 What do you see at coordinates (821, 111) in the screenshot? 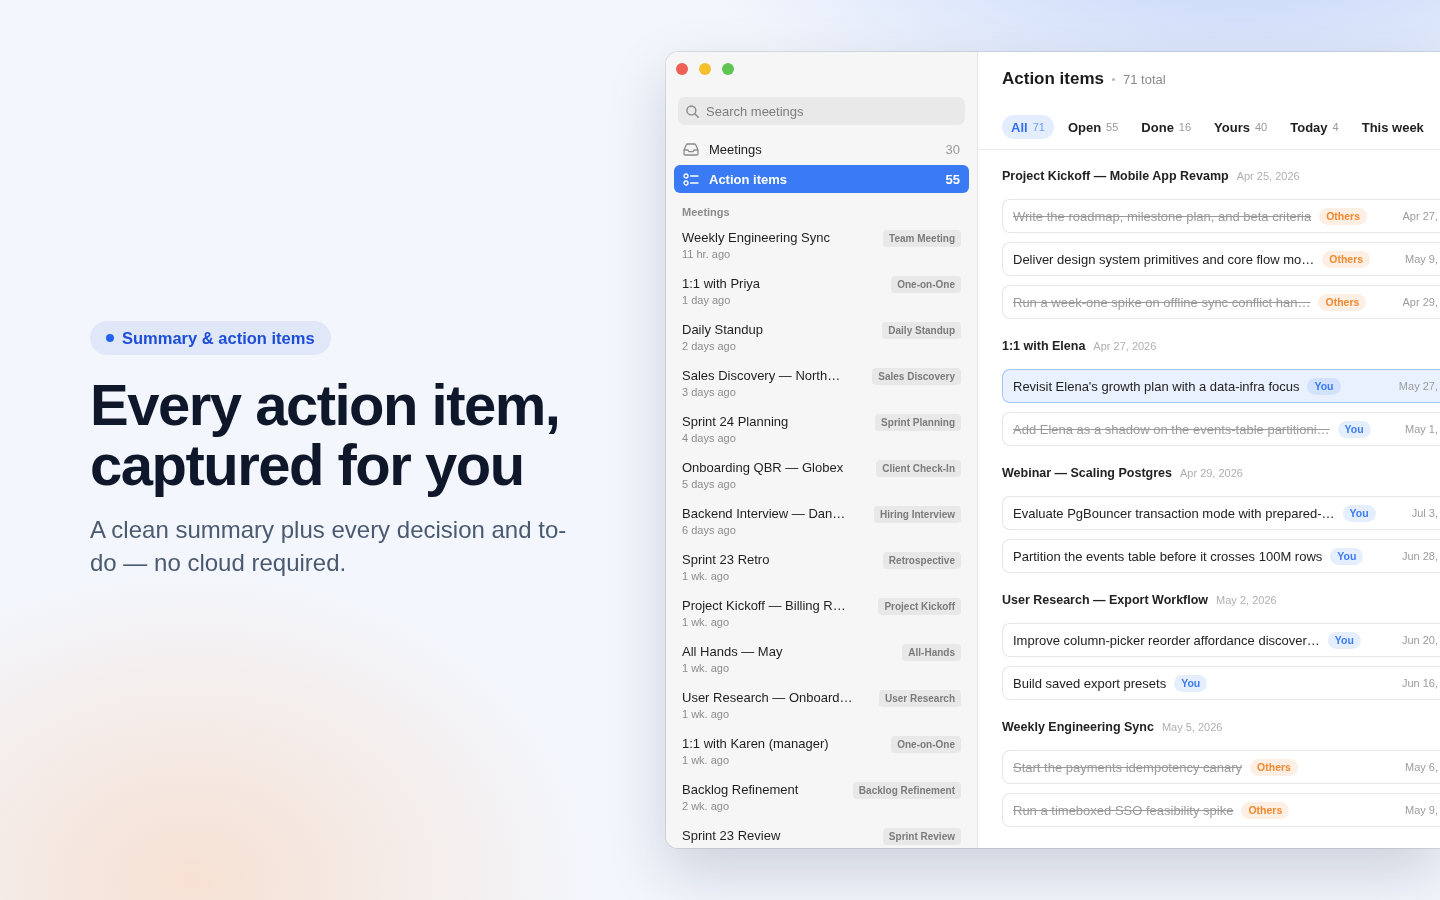
I see `search-field: Search meetings` at bounding box center [821, 111].